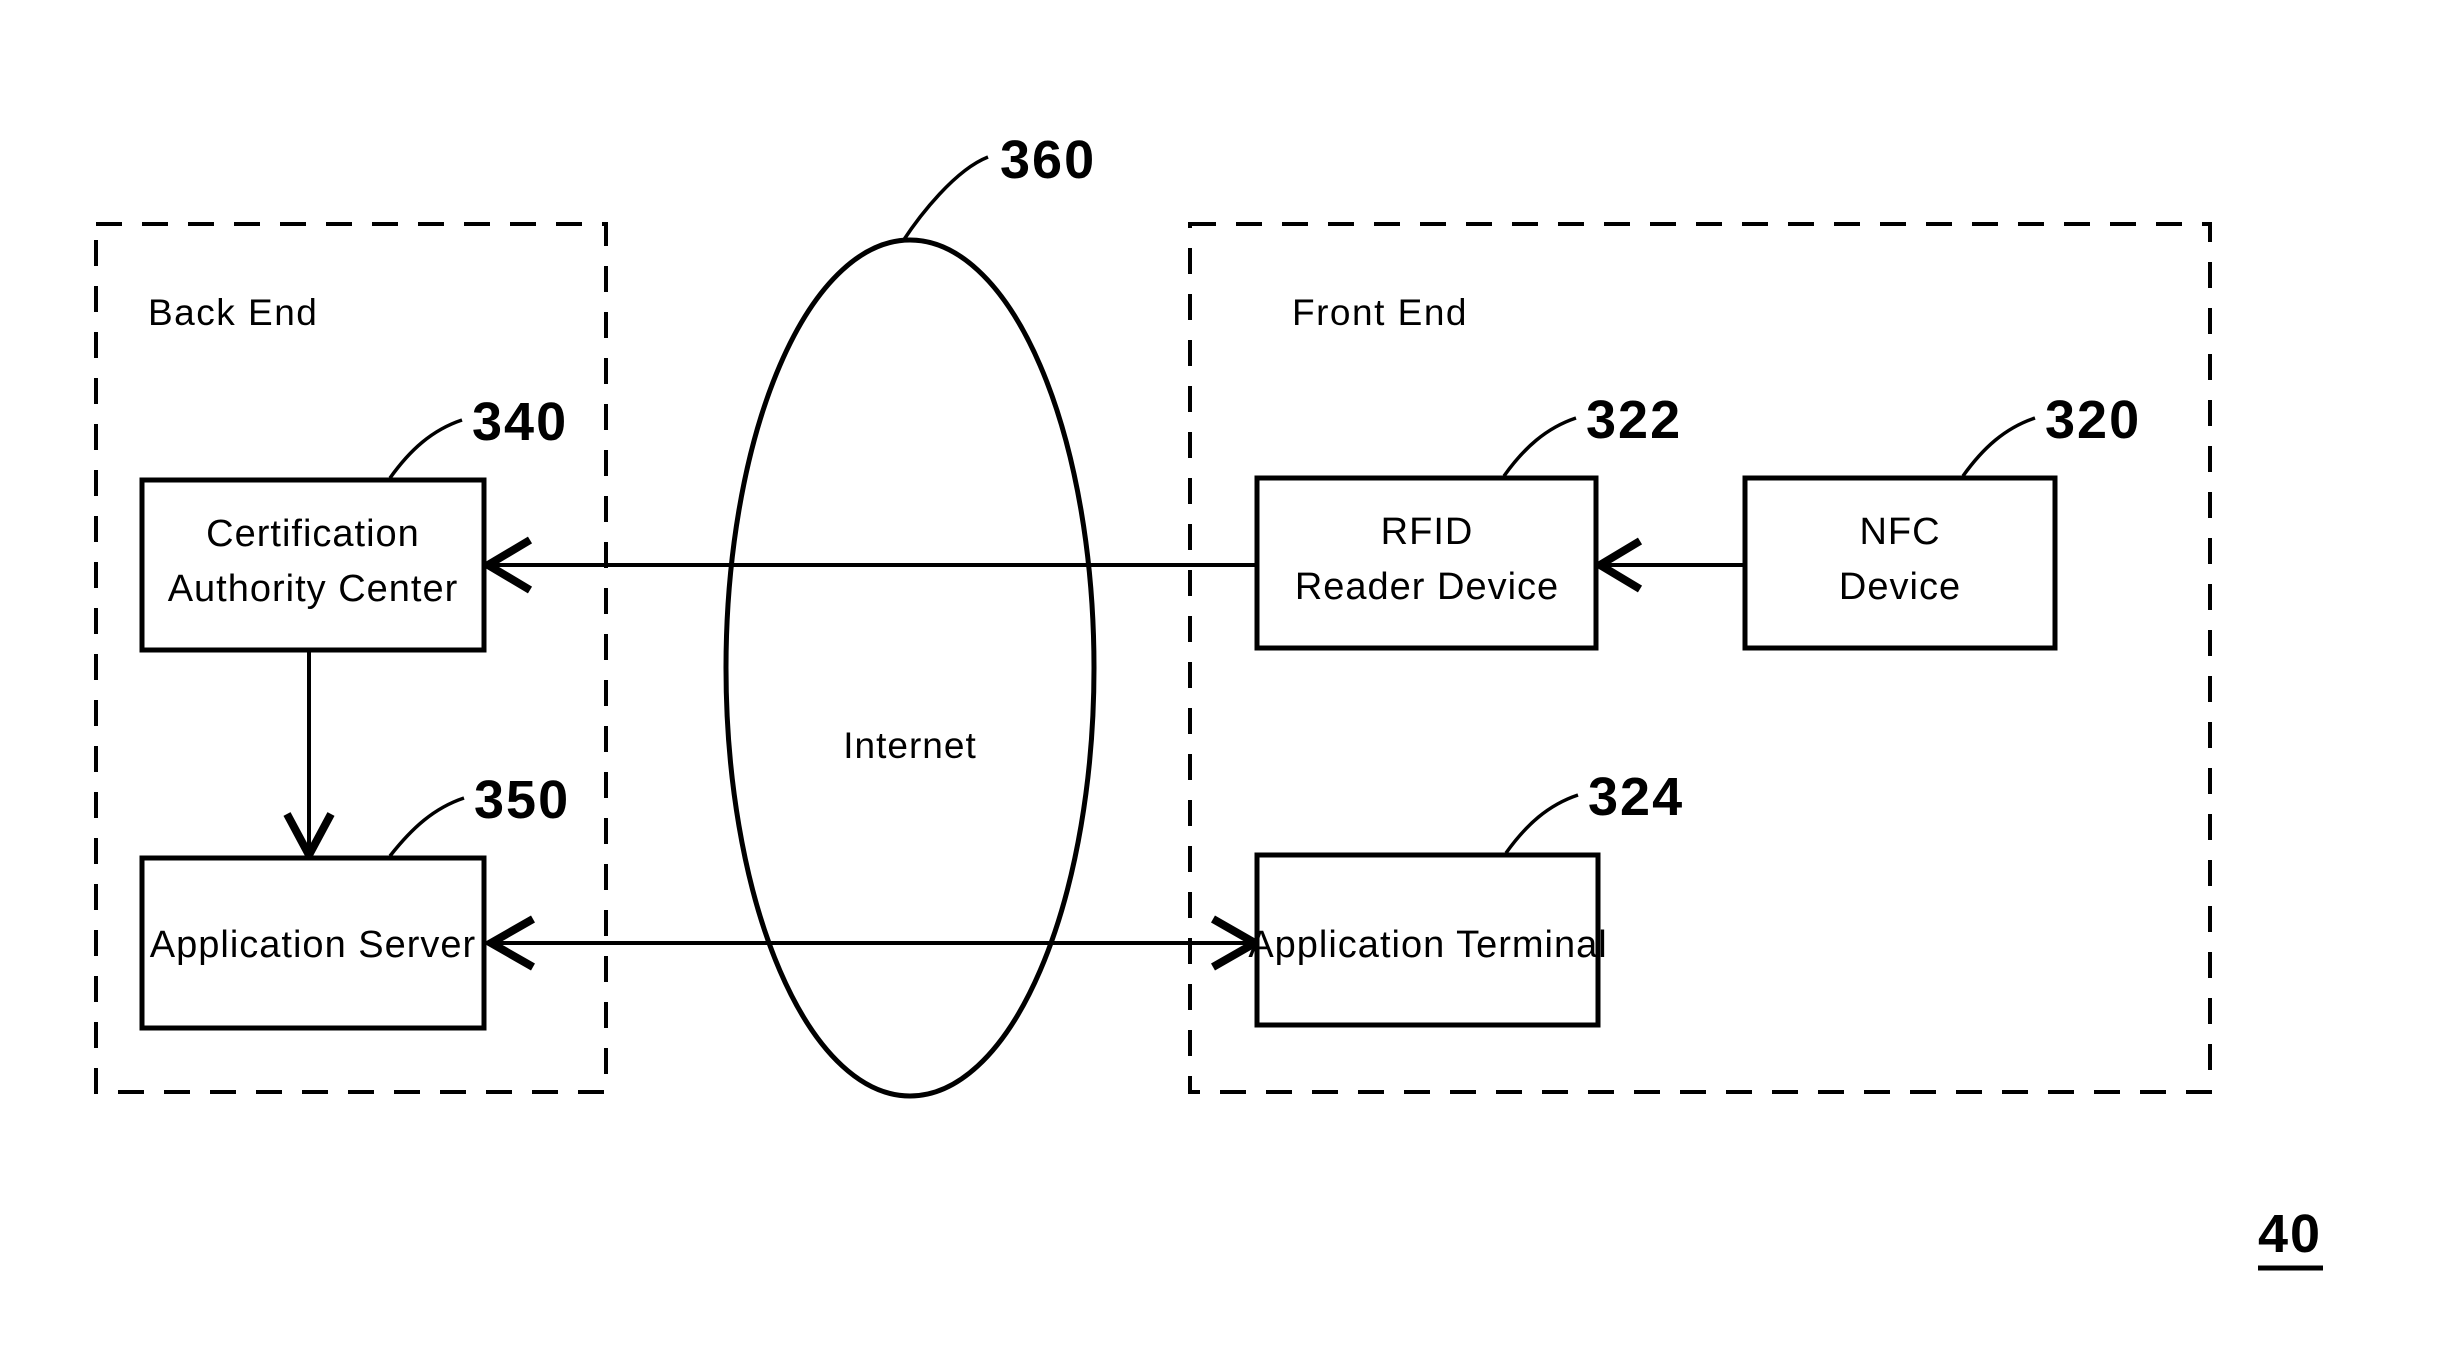  I want to click on node-box-certification-authority-center, so click(313, 565).